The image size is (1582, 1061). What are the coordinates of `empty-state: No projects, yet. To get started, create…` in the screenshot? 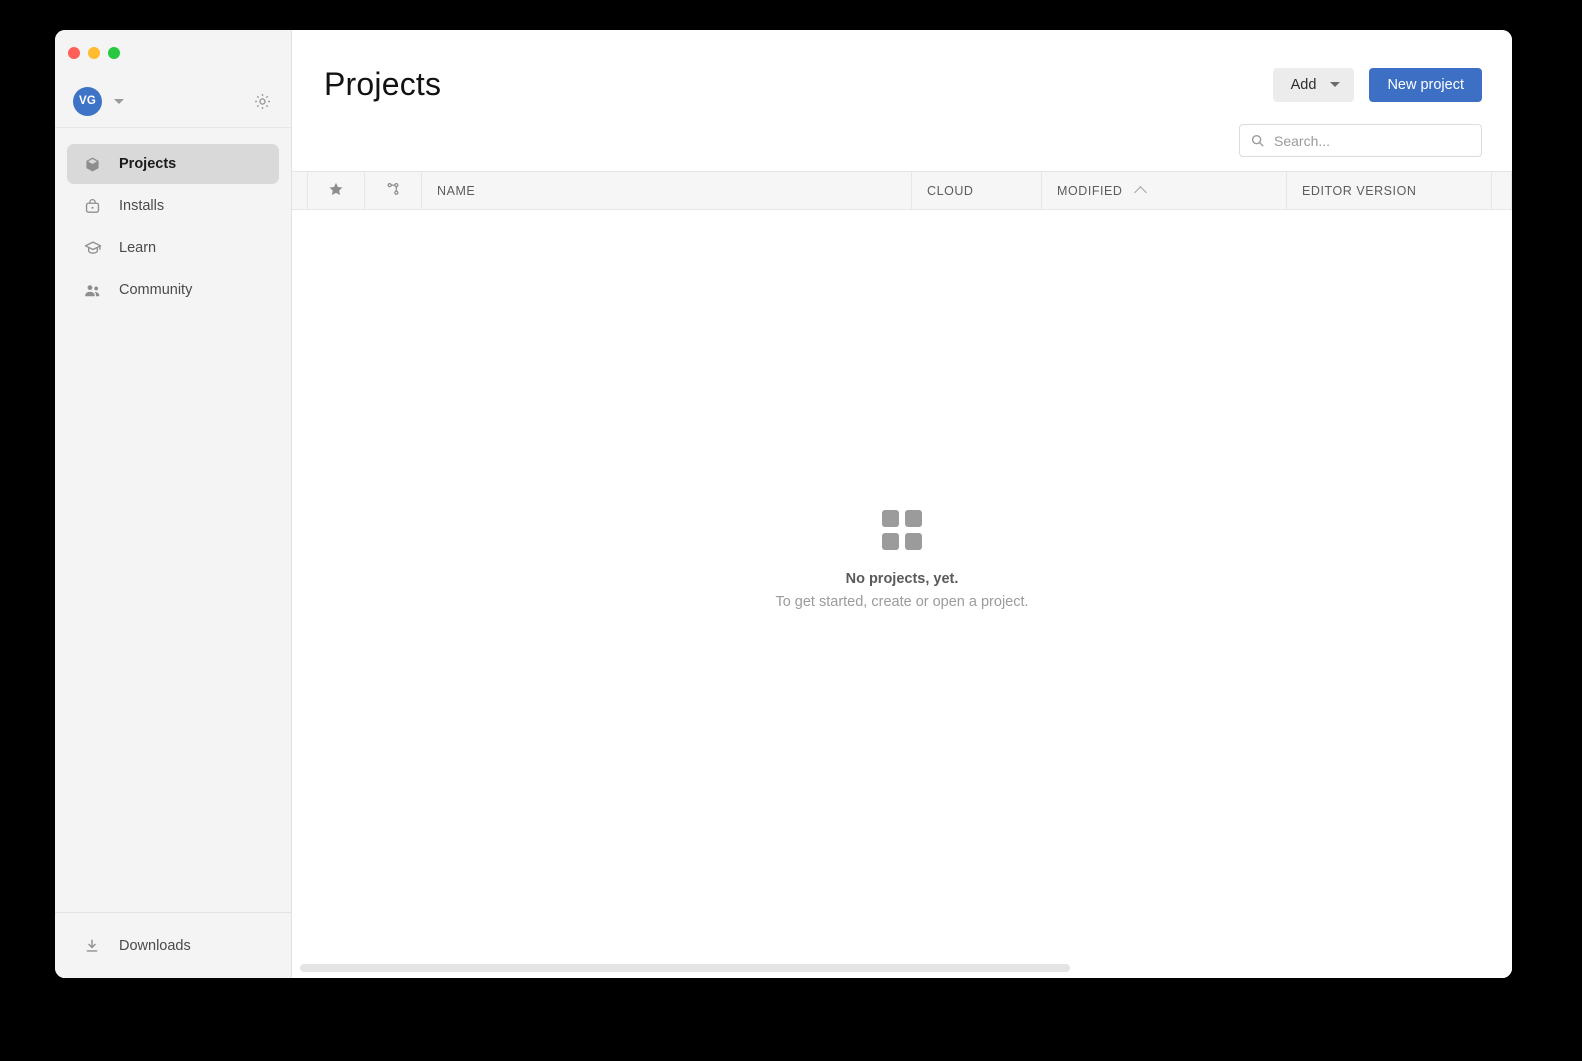 It's located at (902, 560).